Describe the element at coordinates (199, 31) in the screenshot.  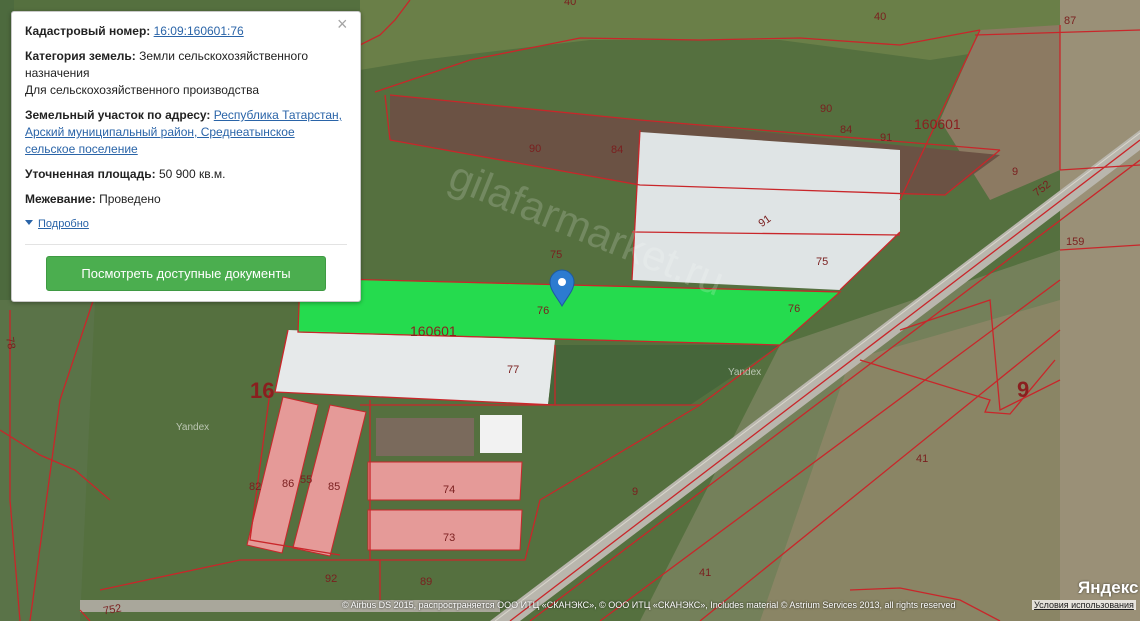
I see `cadastral-link: 16:09:160601:76` at that location.